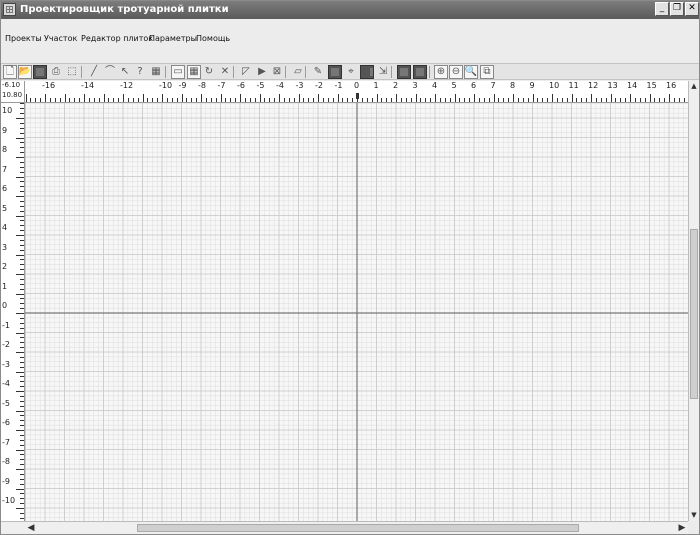 This screenshot has height=535, width=700. What do you see at coordinates (6, 481) in the screenshot?
I see `ruler-y-label: -9` at bounding box center [6, 481].